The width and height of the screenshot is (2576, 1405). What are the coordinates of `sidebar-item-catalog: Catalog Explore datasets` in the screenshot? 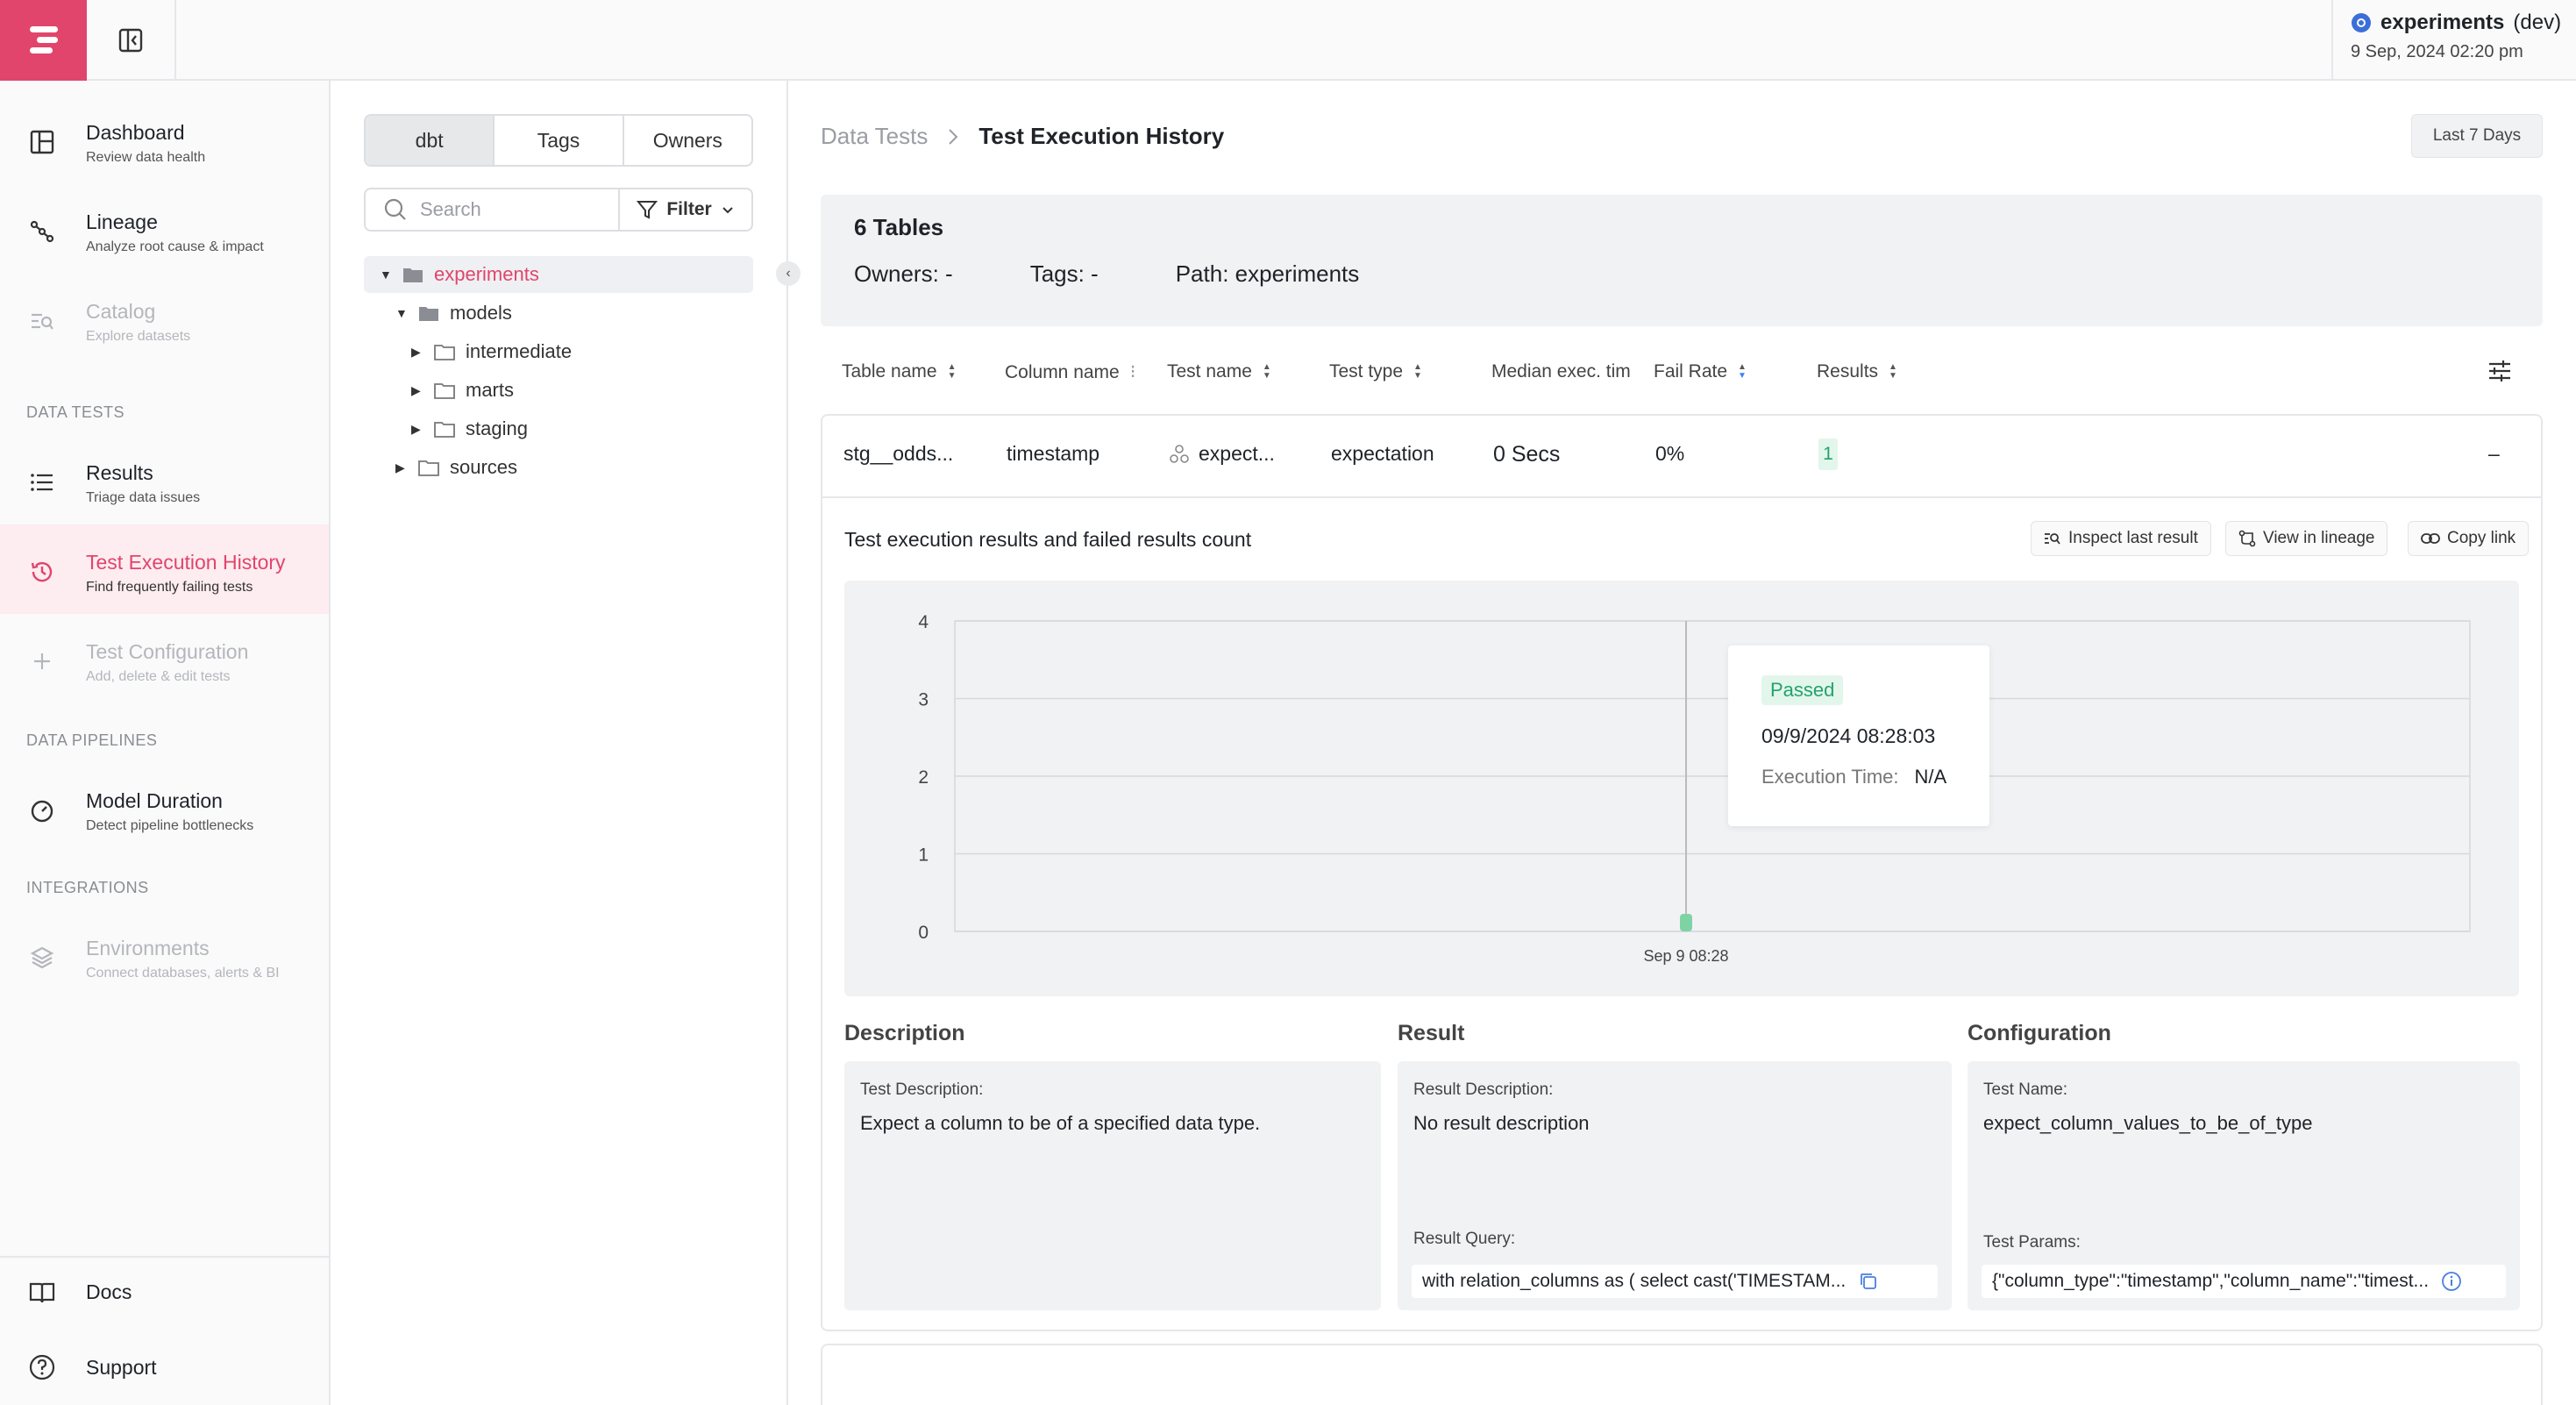 It's located at (164, 318).